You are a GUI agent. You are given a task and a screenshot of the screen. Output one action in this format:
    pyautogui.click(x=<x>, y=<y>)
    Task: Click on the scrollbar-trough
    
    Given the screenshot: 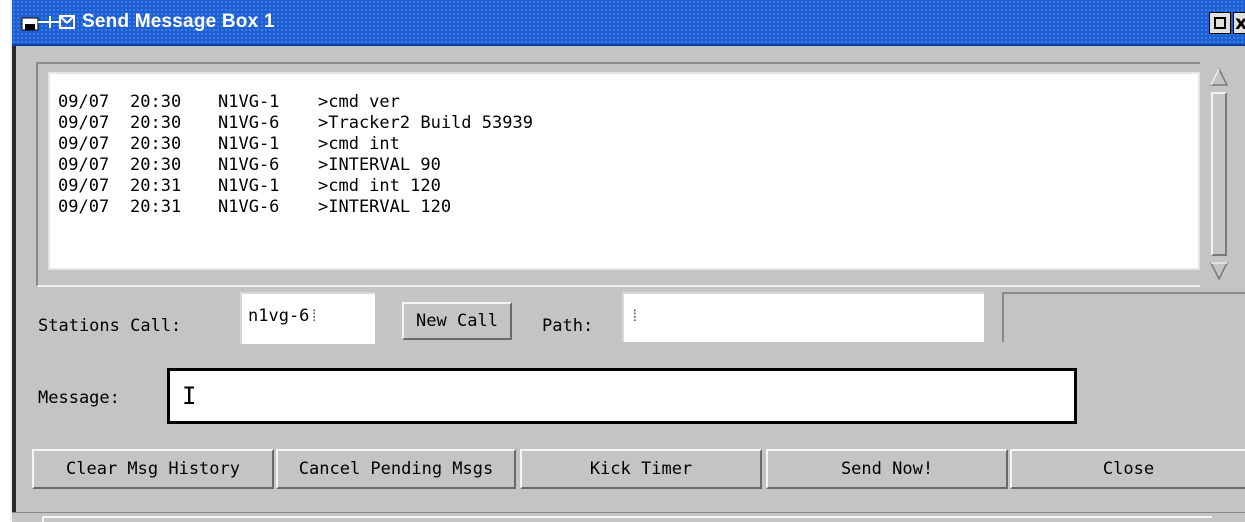 What is the action you would take?
    pyautogui.click(x=1219, y=174)
    